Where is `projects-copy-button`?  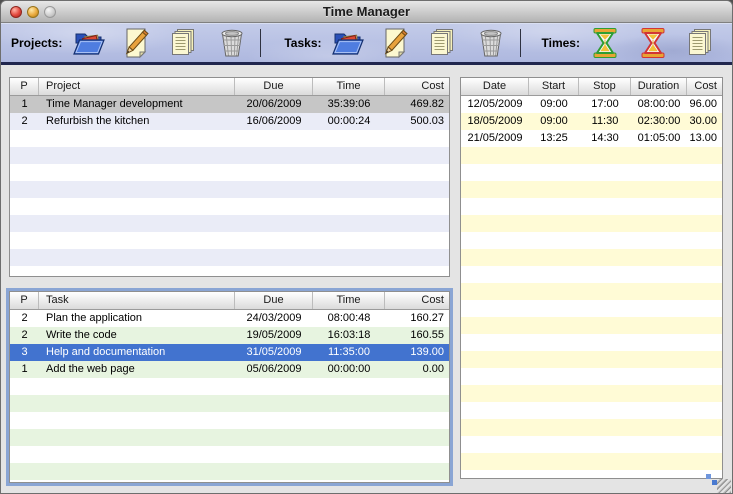 projects-copy-button is located at coordinates (184, 43).